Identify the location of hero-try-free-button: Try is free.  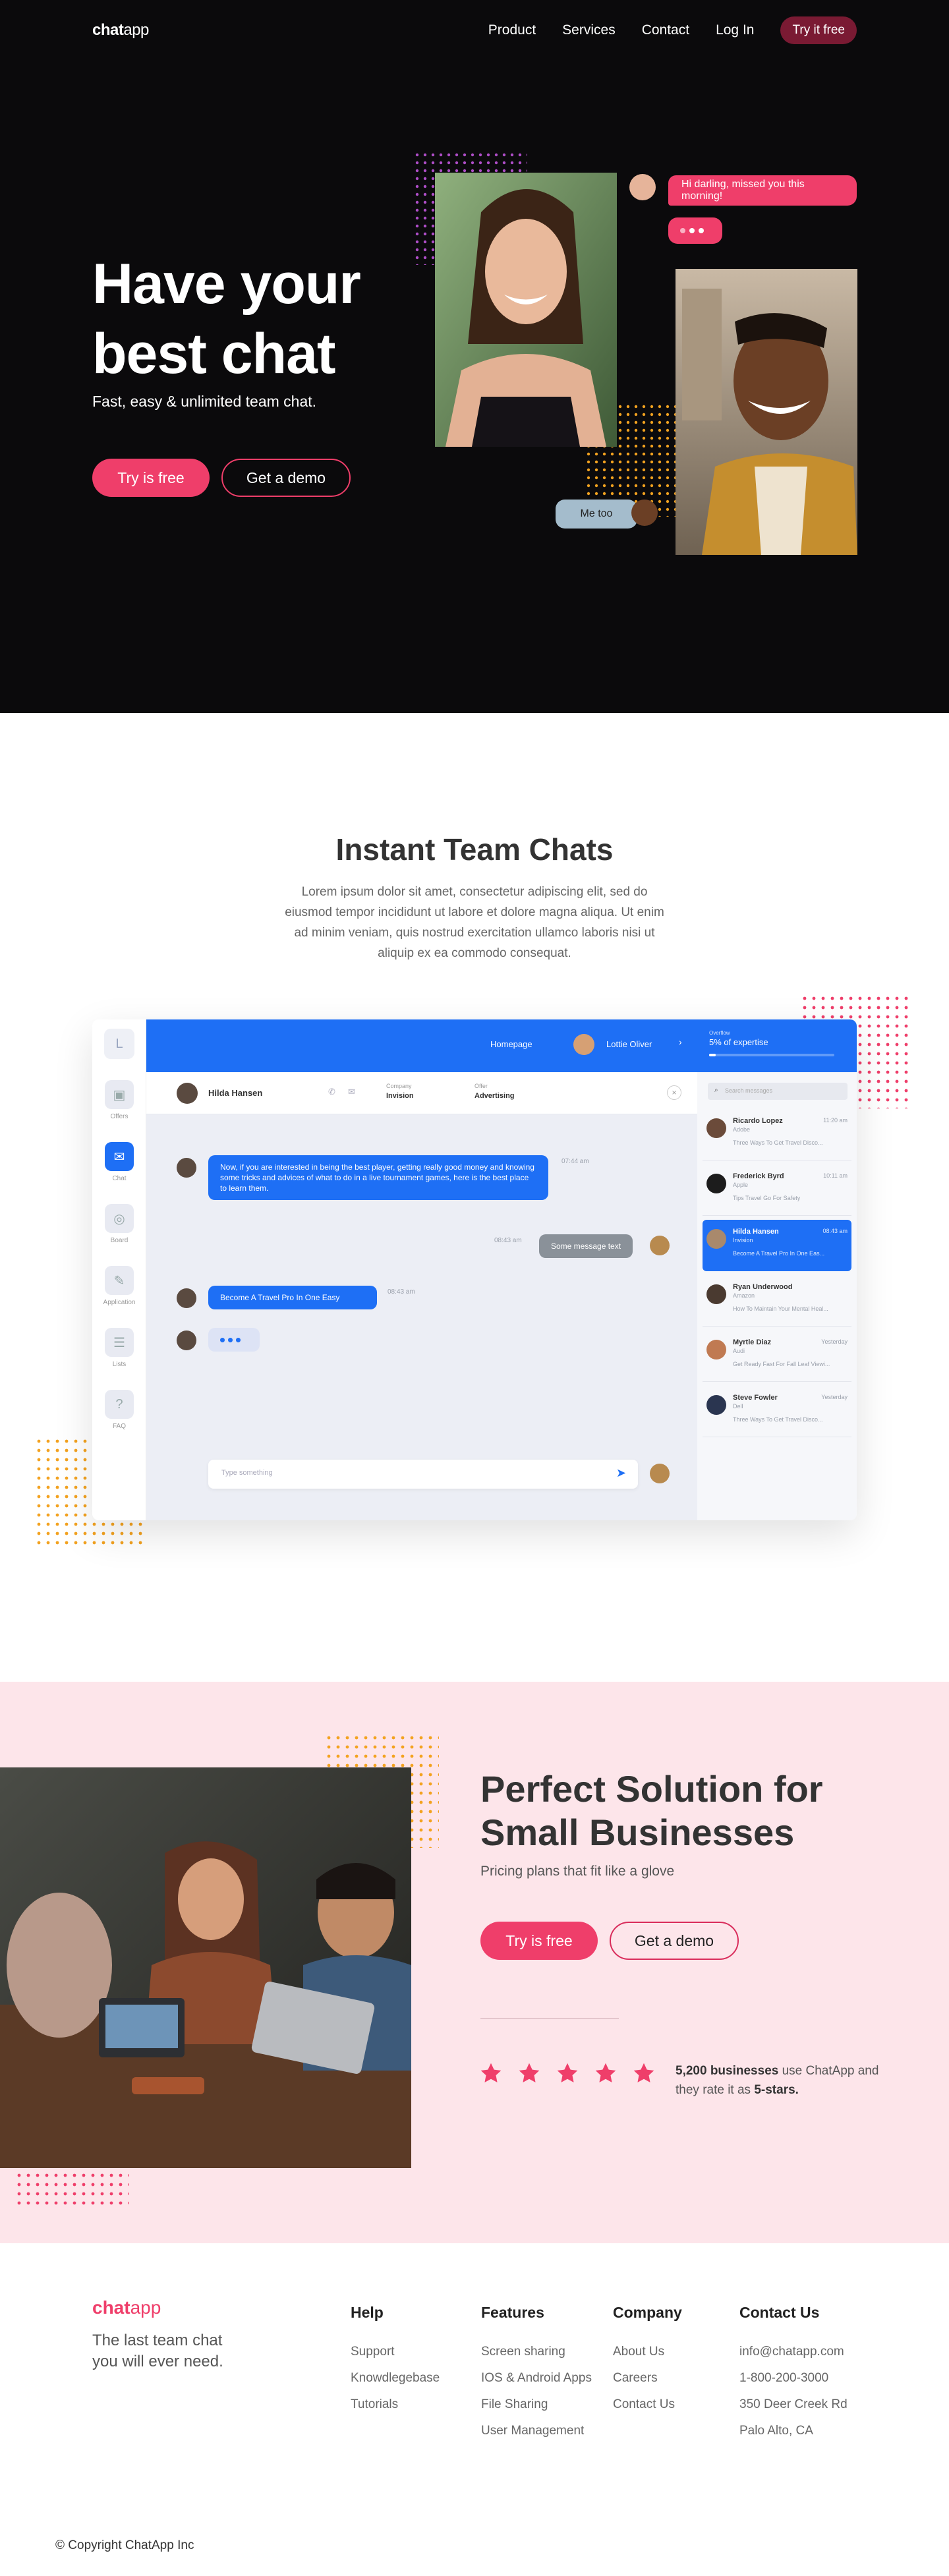
(151, 478).